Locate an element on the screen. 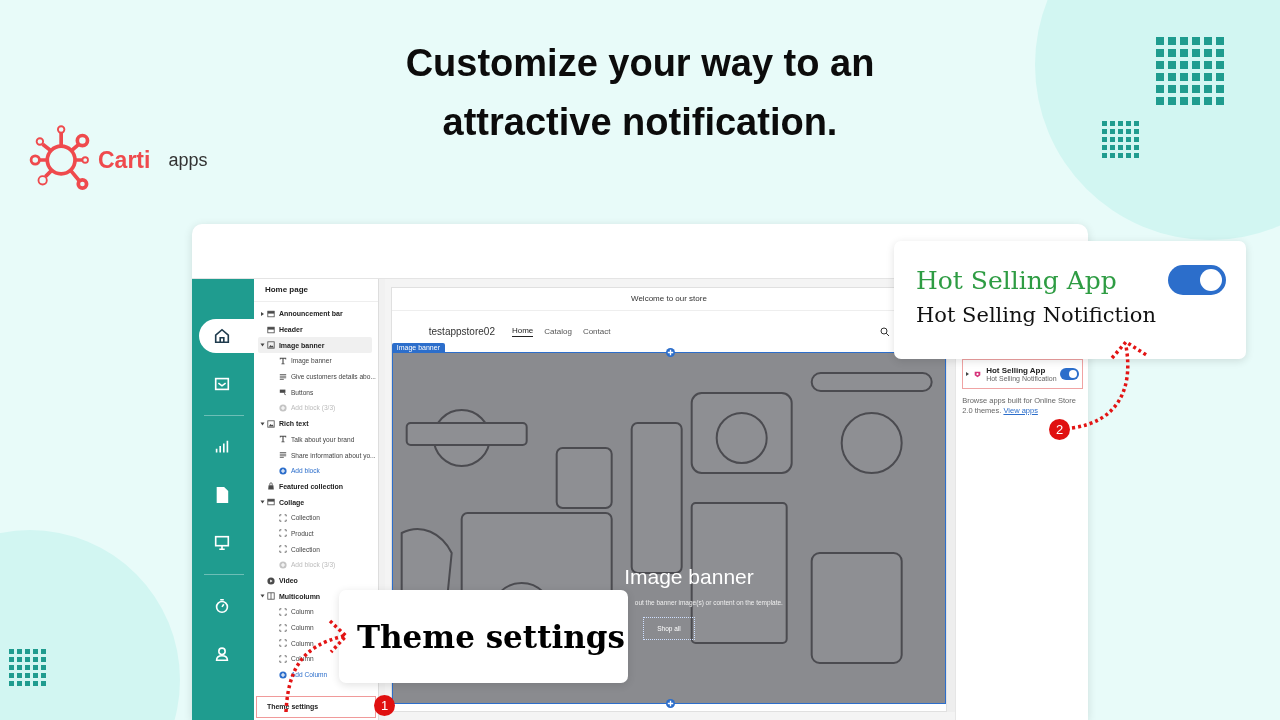 The height and width of the screenshot is (720, 1280). sidebar-title: Home page is located at coordinates (315, 290).